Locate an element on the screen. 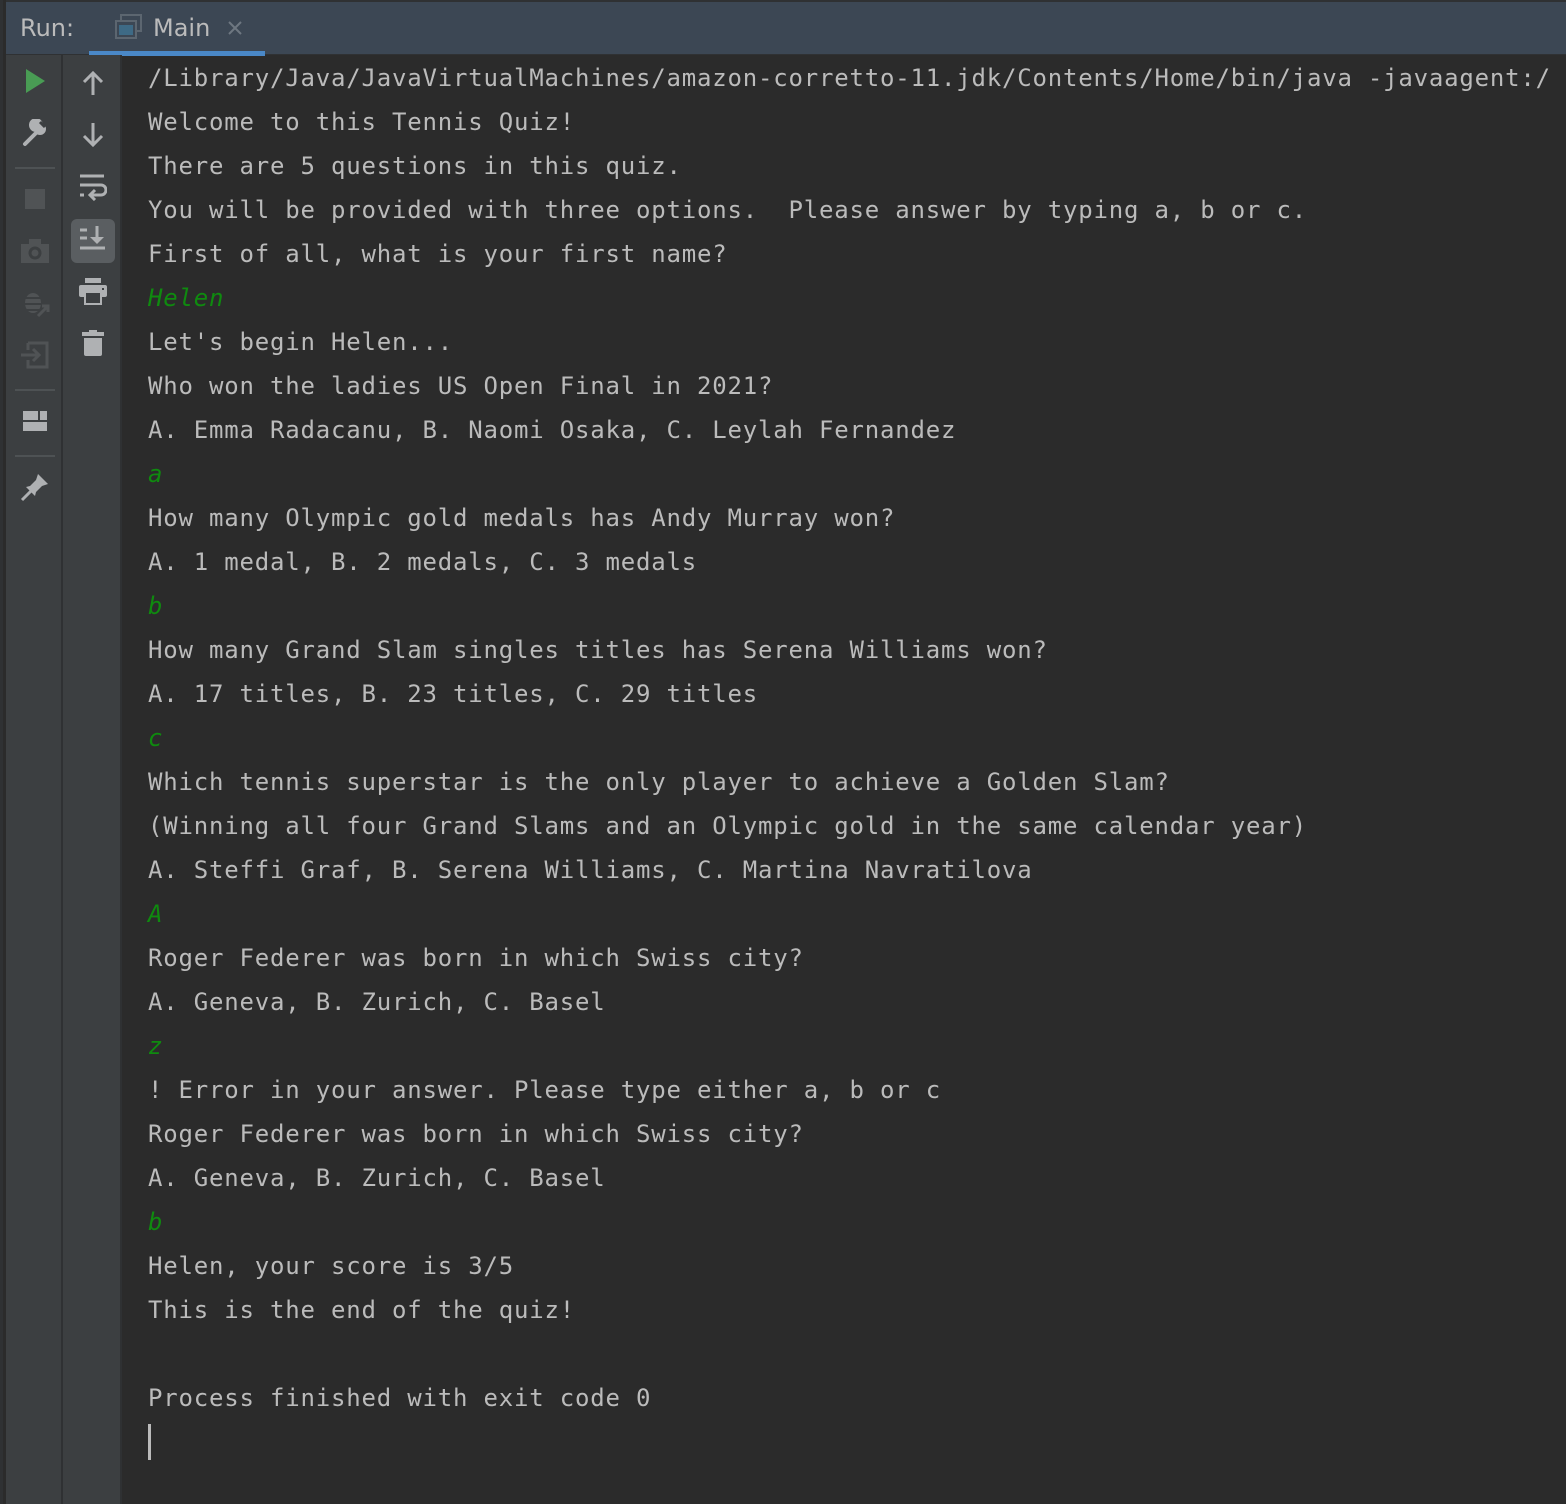 This screenshot has height=1504, width=1566. console-window-icon is located at coordinates (129, 27).